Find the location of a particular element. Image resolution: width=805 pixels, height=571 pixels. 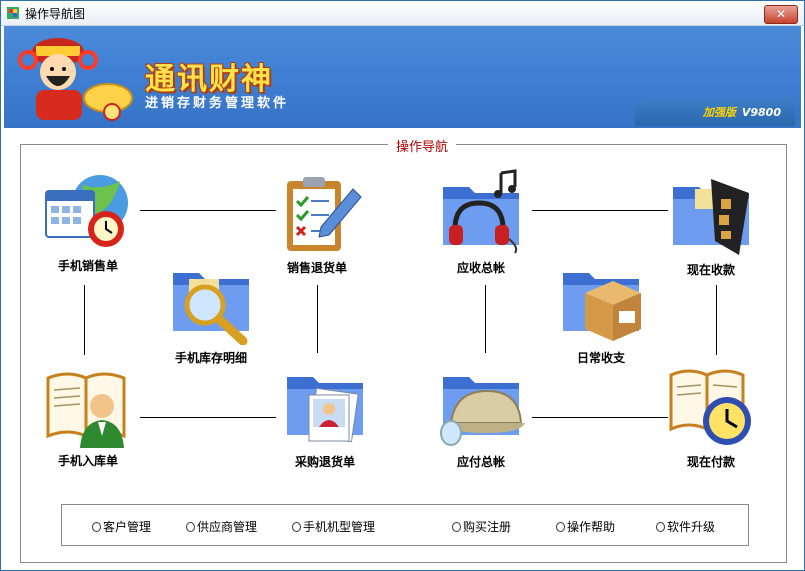

nav-item-label: 现在收款 is located at coordinates (710, 270).